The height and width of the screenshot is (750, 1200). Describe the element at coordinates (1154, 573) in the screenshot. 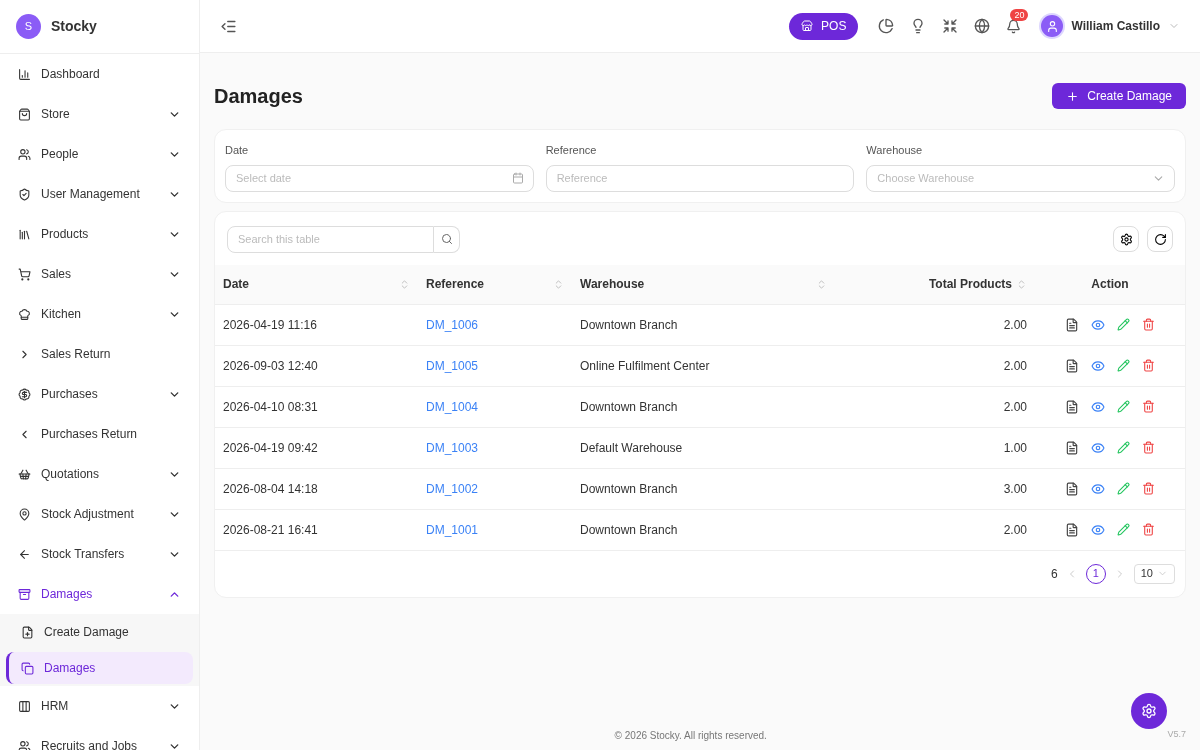

I see `per-page-select: 10` at that location.